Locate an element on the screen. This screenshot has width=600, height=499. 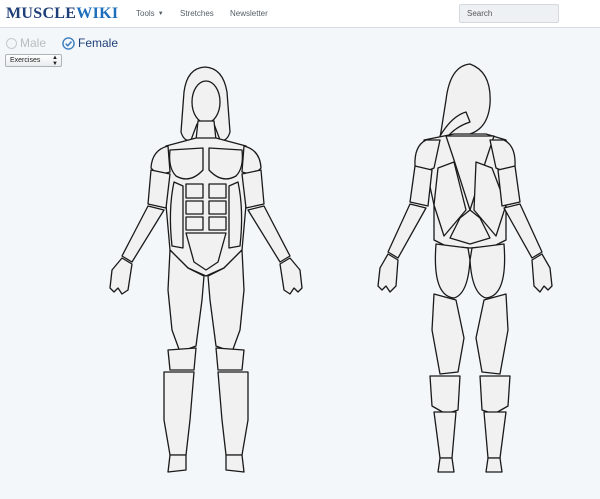
back-foot-right is located at coordinates (494, 465).